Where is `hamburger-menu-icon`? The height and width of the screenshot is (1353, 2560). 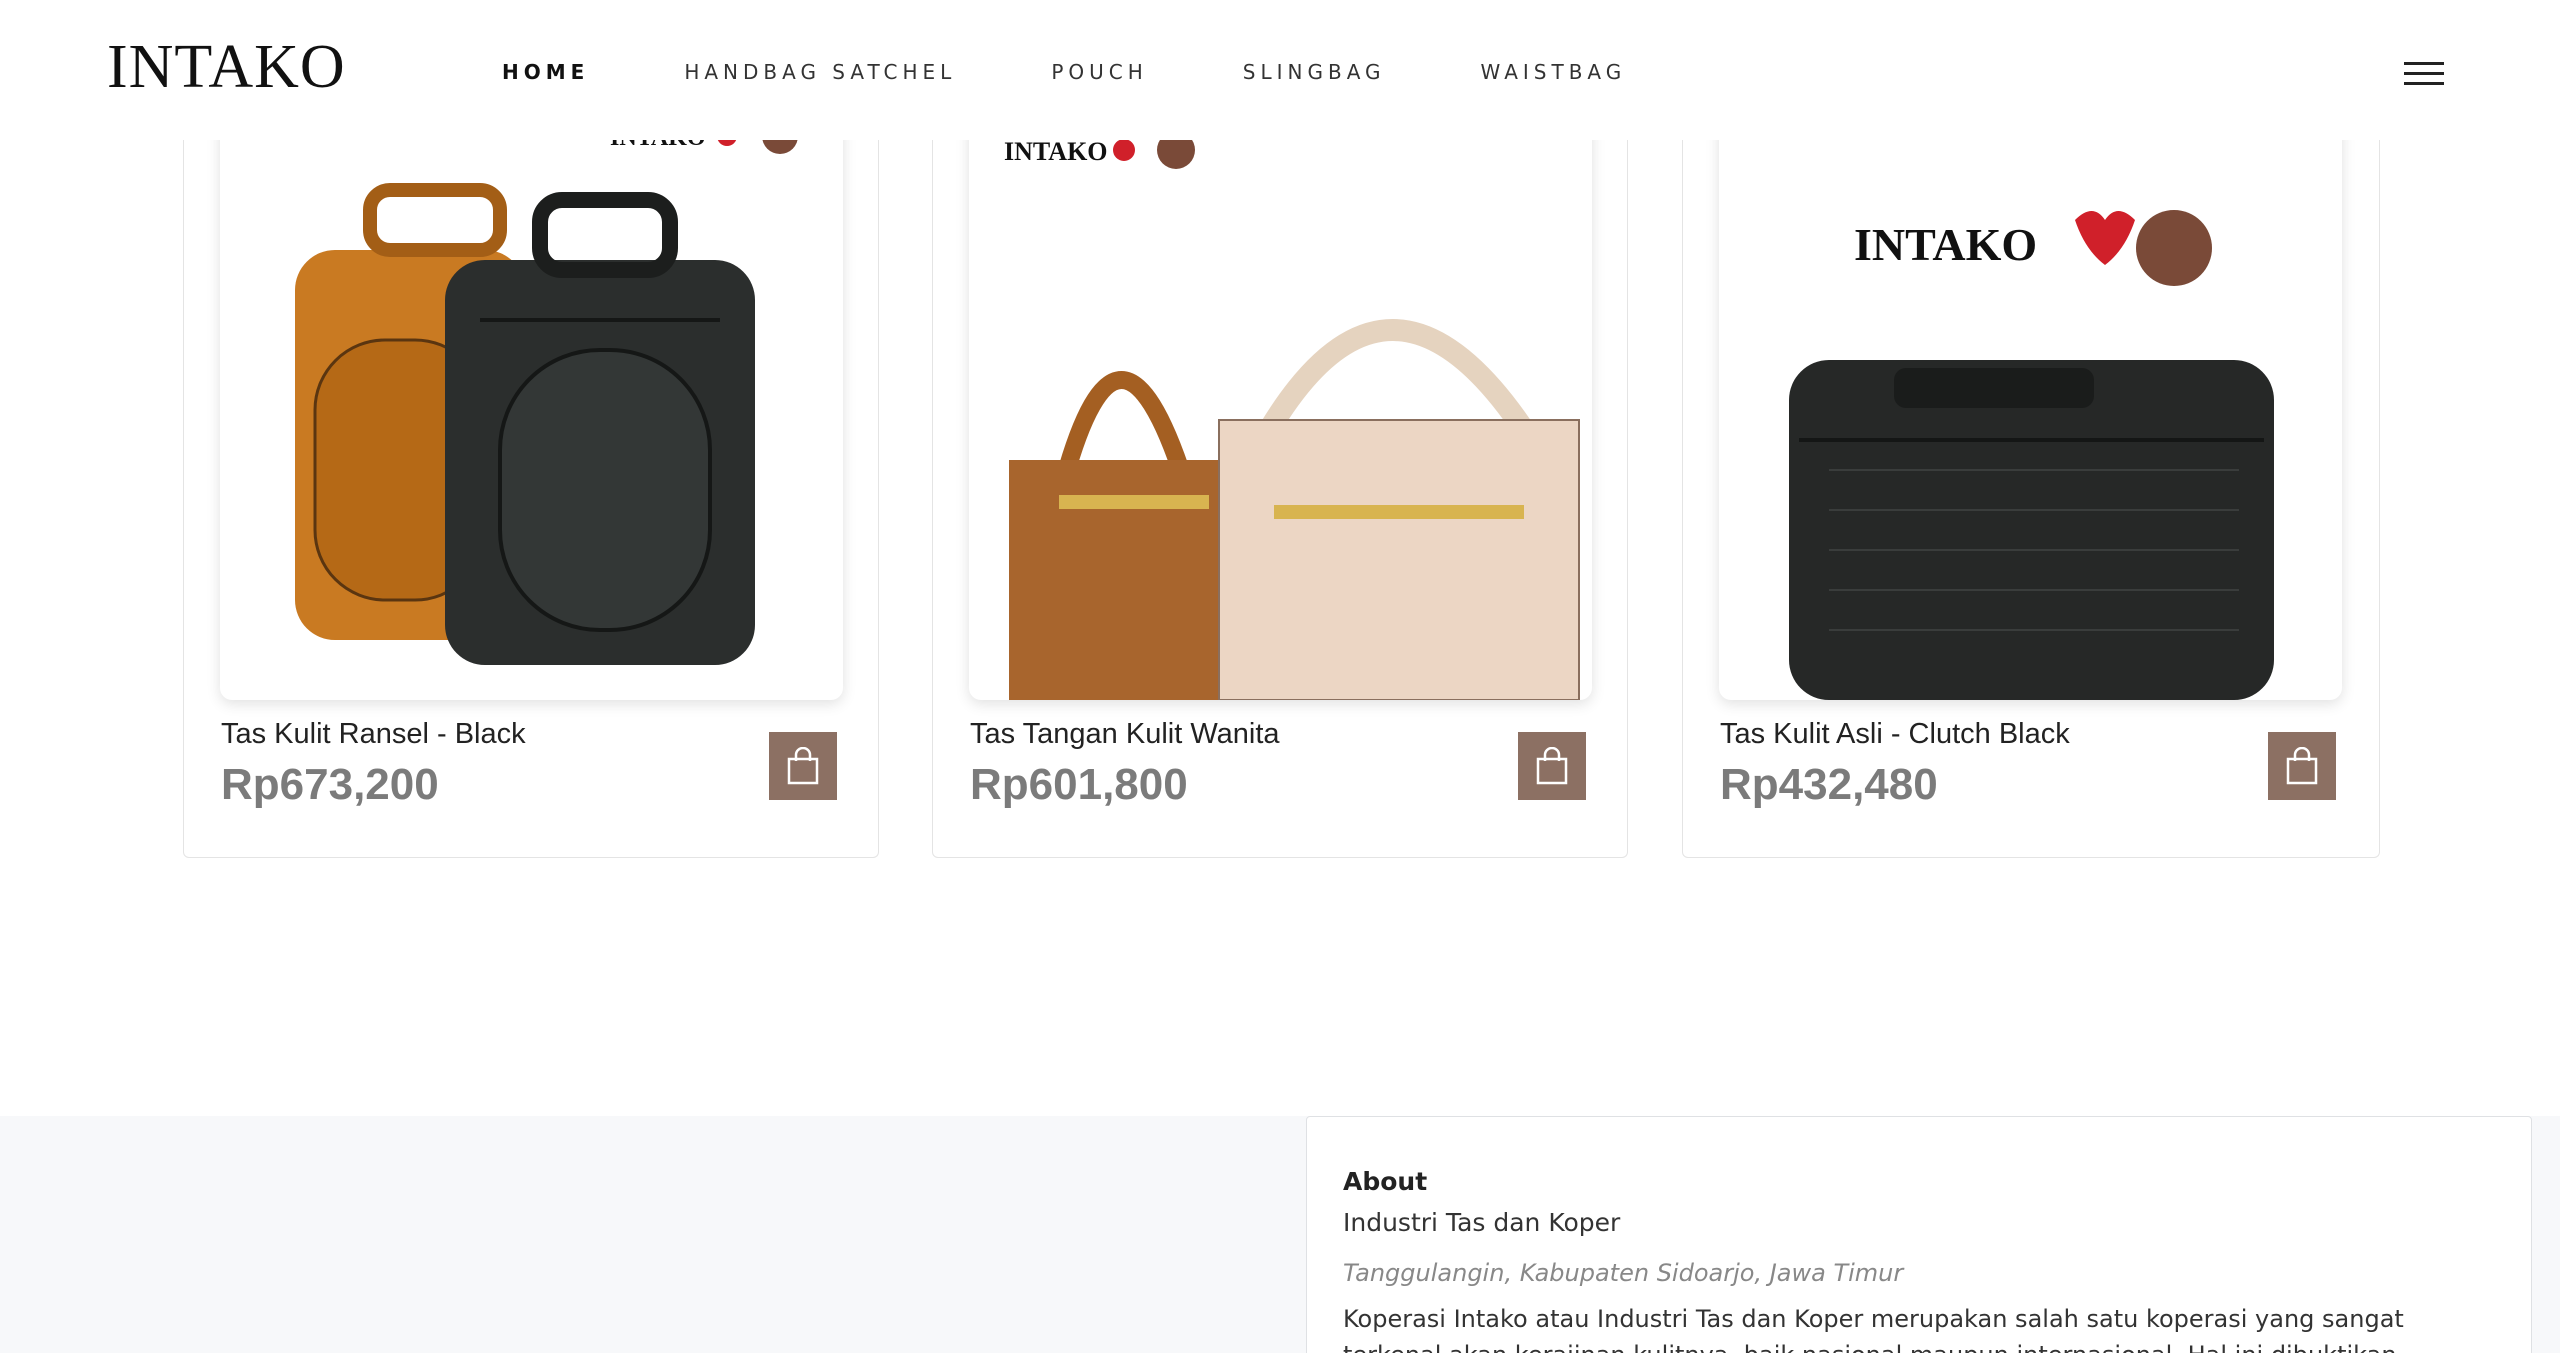
hamburger-menu-icon is located at coordinates (2424, 74).